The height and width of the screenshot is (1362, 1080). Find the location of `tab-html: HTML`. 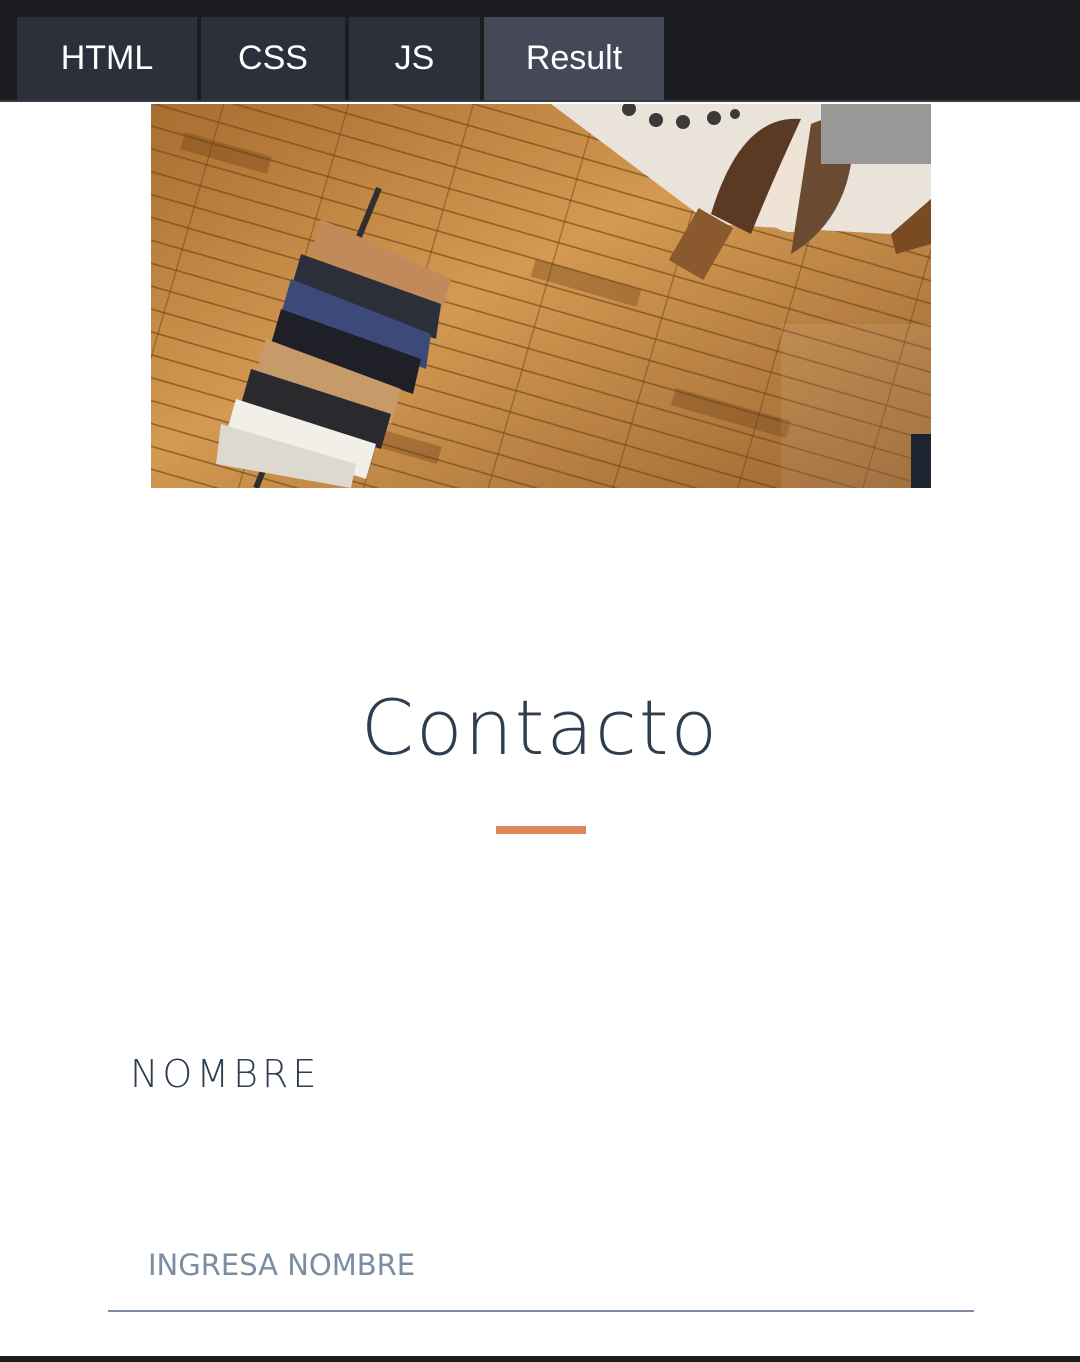

tab-html: HTML is located at coordinates (107, 58).